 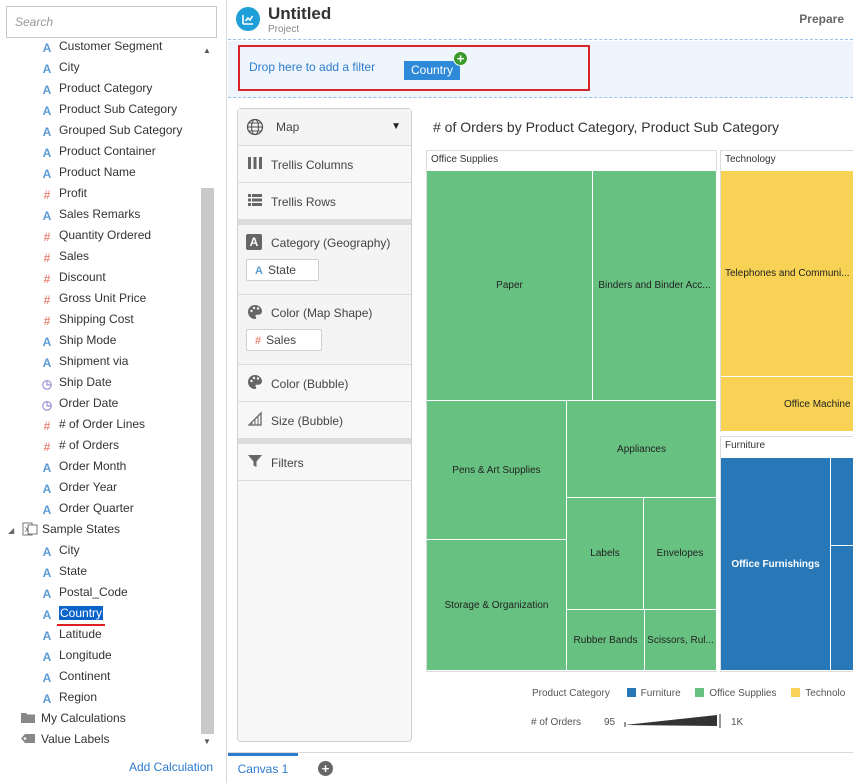 What do you see at coordinates (92, 424) in the screenshot?
I see `tree-item: # # of Order Lines` at bounding box center [92, 424].